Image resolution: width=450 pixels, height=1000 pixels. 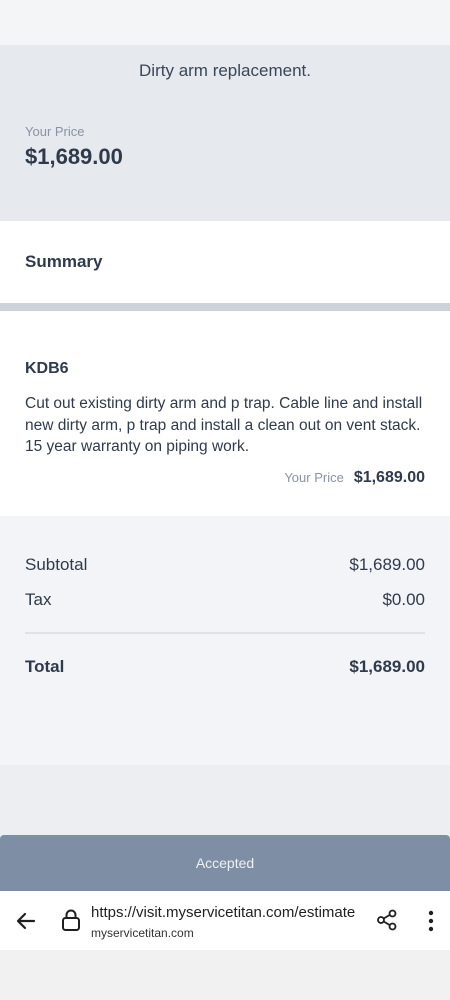 What do you see at coordinates (225, 667) in the screenshot?
I see `total-row: Total $1,689.00` at bounding box center [225, 667].